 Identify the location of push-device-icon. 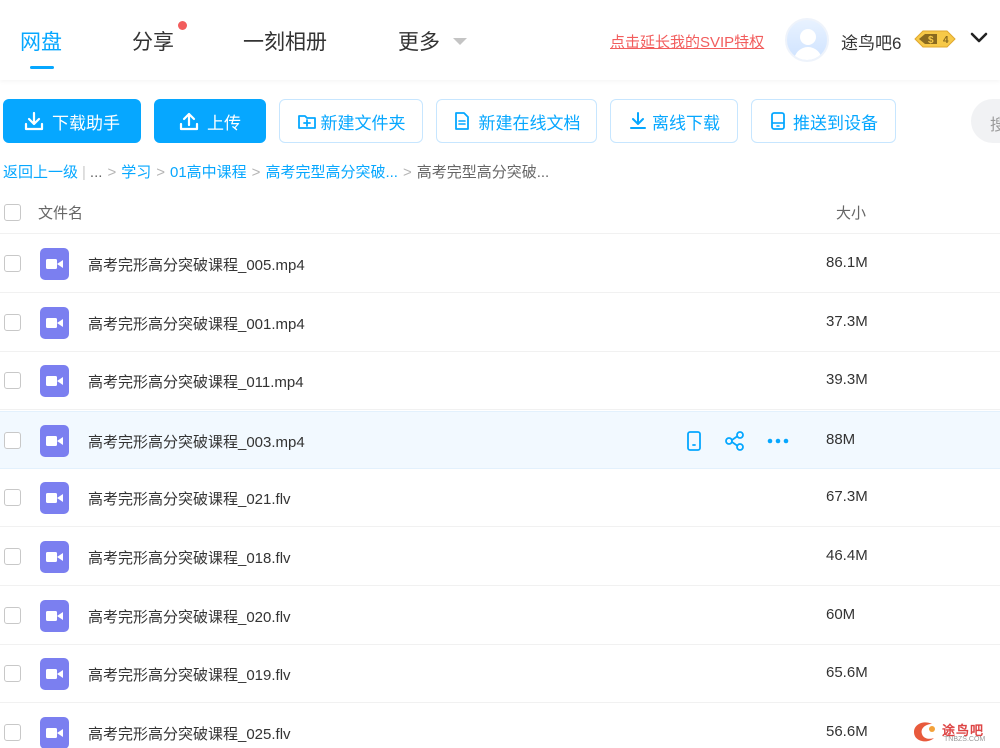
(695, 441).